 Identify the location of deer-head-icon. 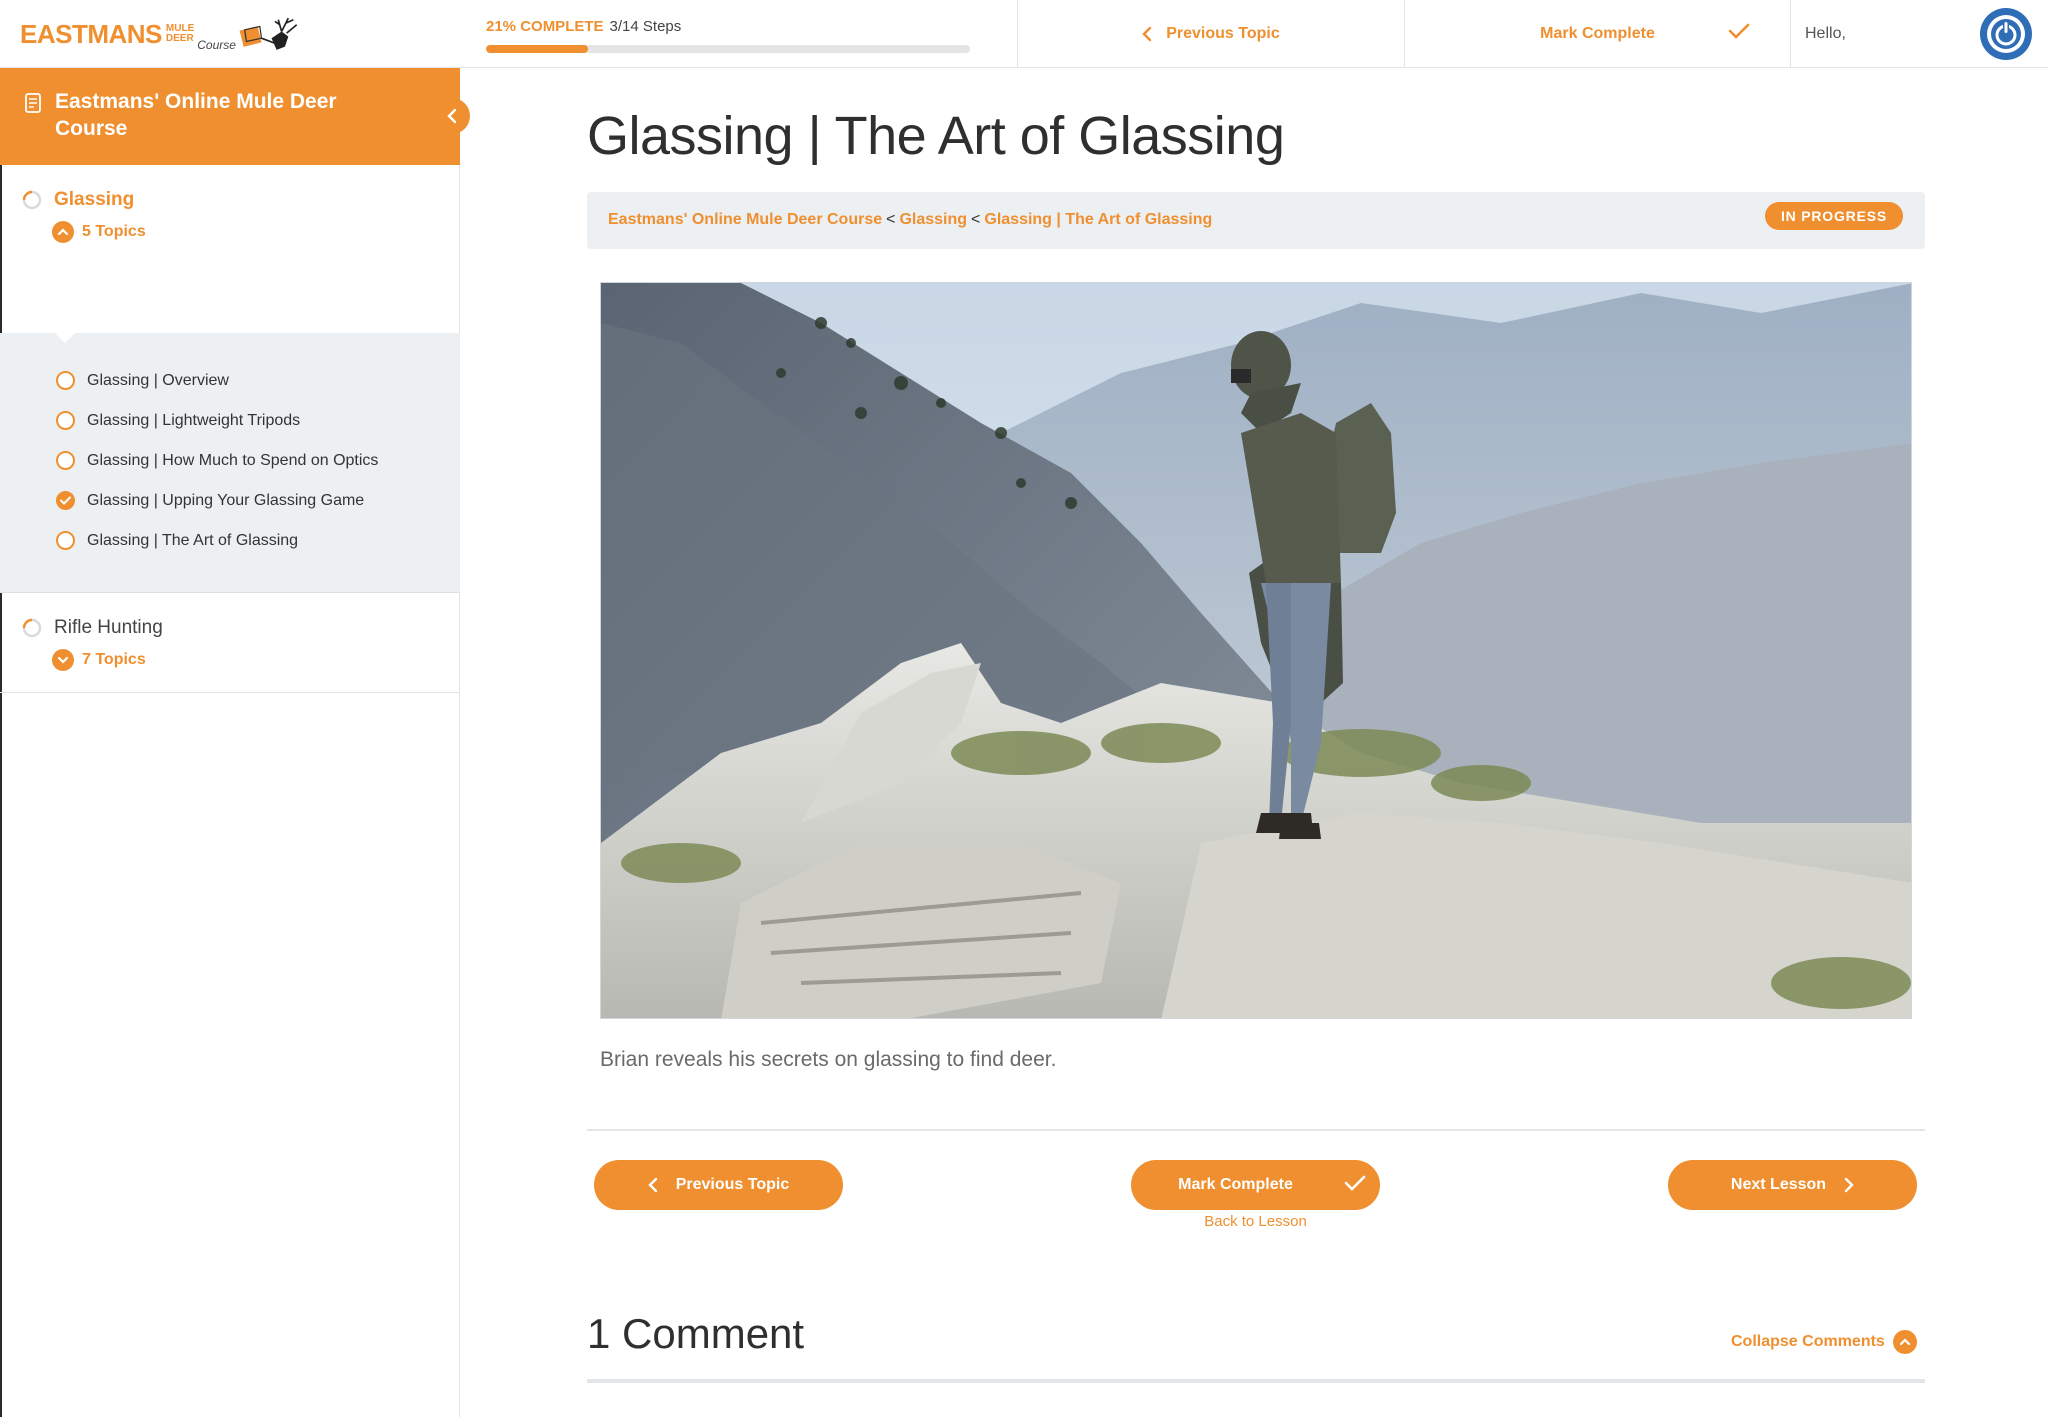
(268, 33).